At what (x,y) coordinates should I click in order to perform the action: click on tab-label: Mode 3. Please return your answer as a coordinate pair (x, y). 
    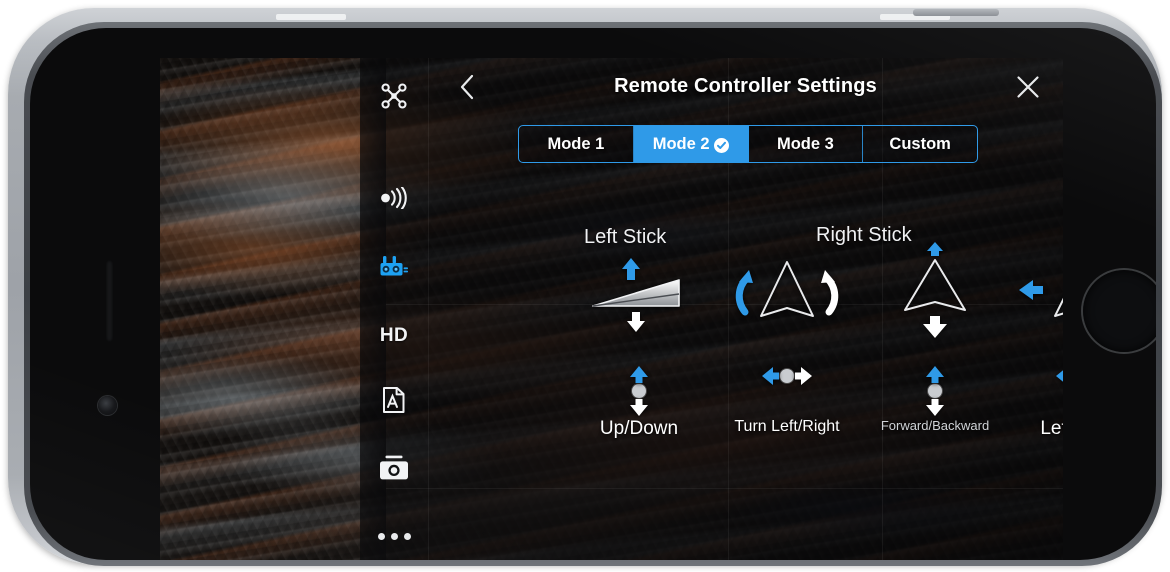
    Looking at the image, I should click on (805, 143).